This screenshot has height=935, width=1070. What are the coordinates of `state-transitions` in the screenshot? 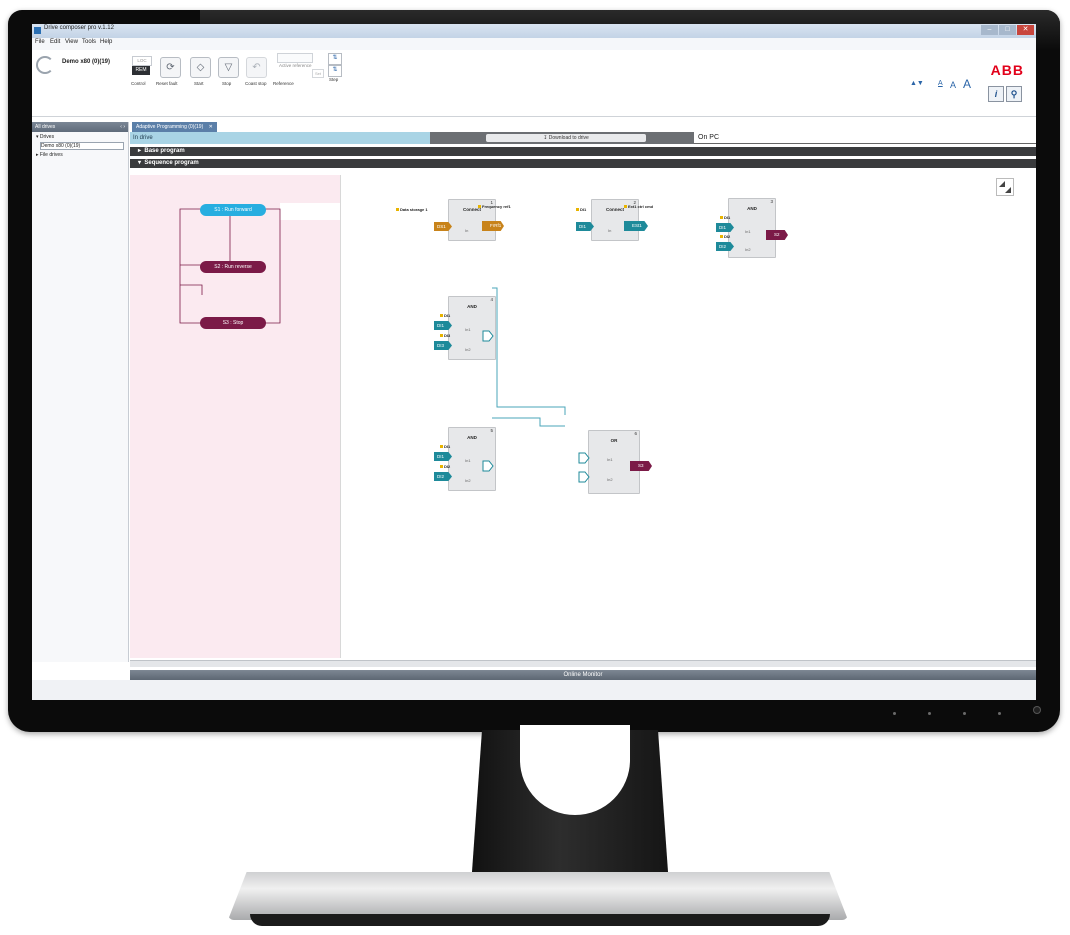 It's located at (230, 266).